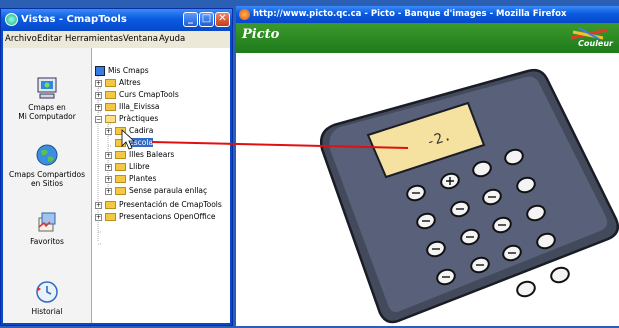 The height and width of the screenshot is (328, 619). I want to click on tree-item-label: Plantes, so click(143, 178).